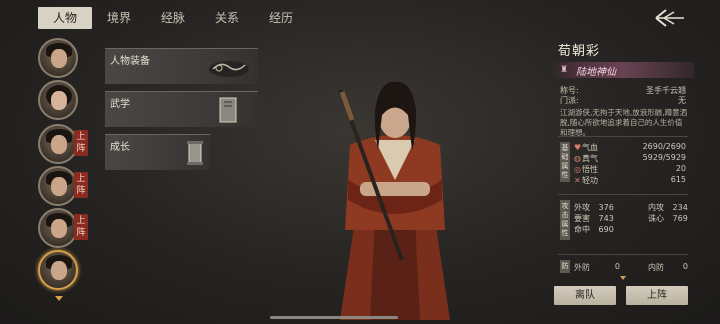  What do you see at coordinates (569, 90) in the screenshot?
I see `title-label: 称号:` at bounding box center [569, 90].